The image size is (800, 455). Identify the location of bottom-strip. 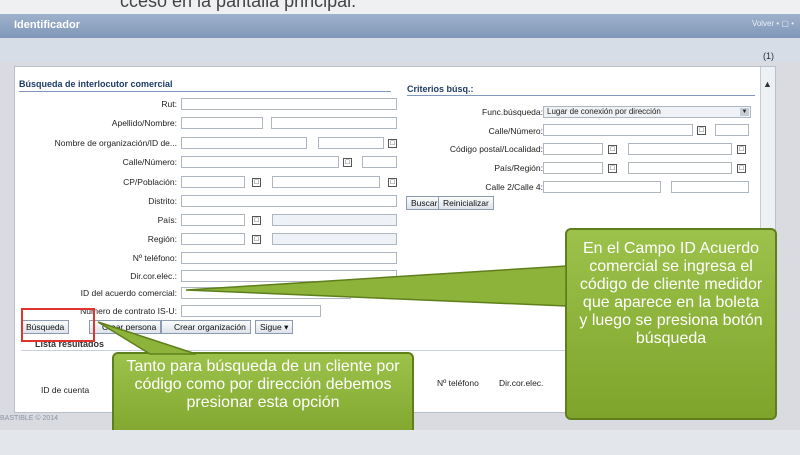
(400, 442).